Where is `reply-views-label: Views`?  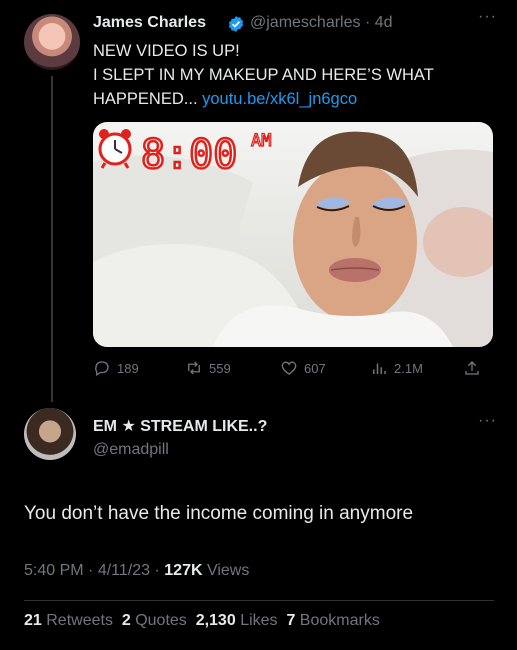
reply-views-label: Views is located at coordinates (228, 570).